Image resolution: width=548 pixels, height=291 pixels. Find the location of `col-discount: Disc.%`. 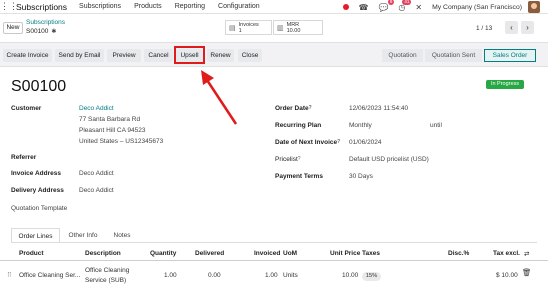

col-discount: Disc.% is located at coordinates (458, 253).